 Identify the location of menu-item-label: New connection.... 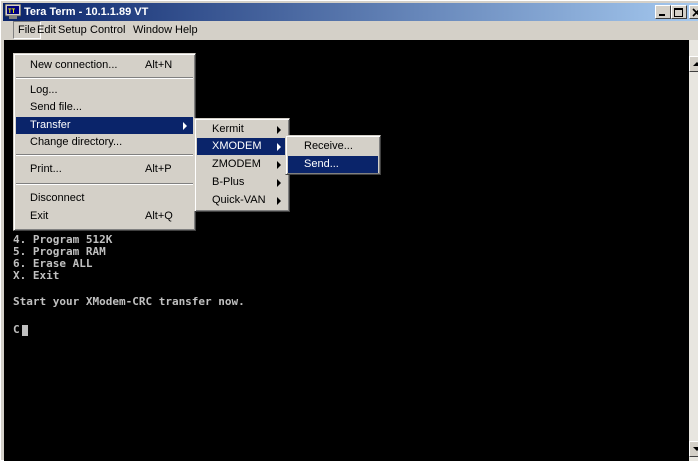
(74, 65).